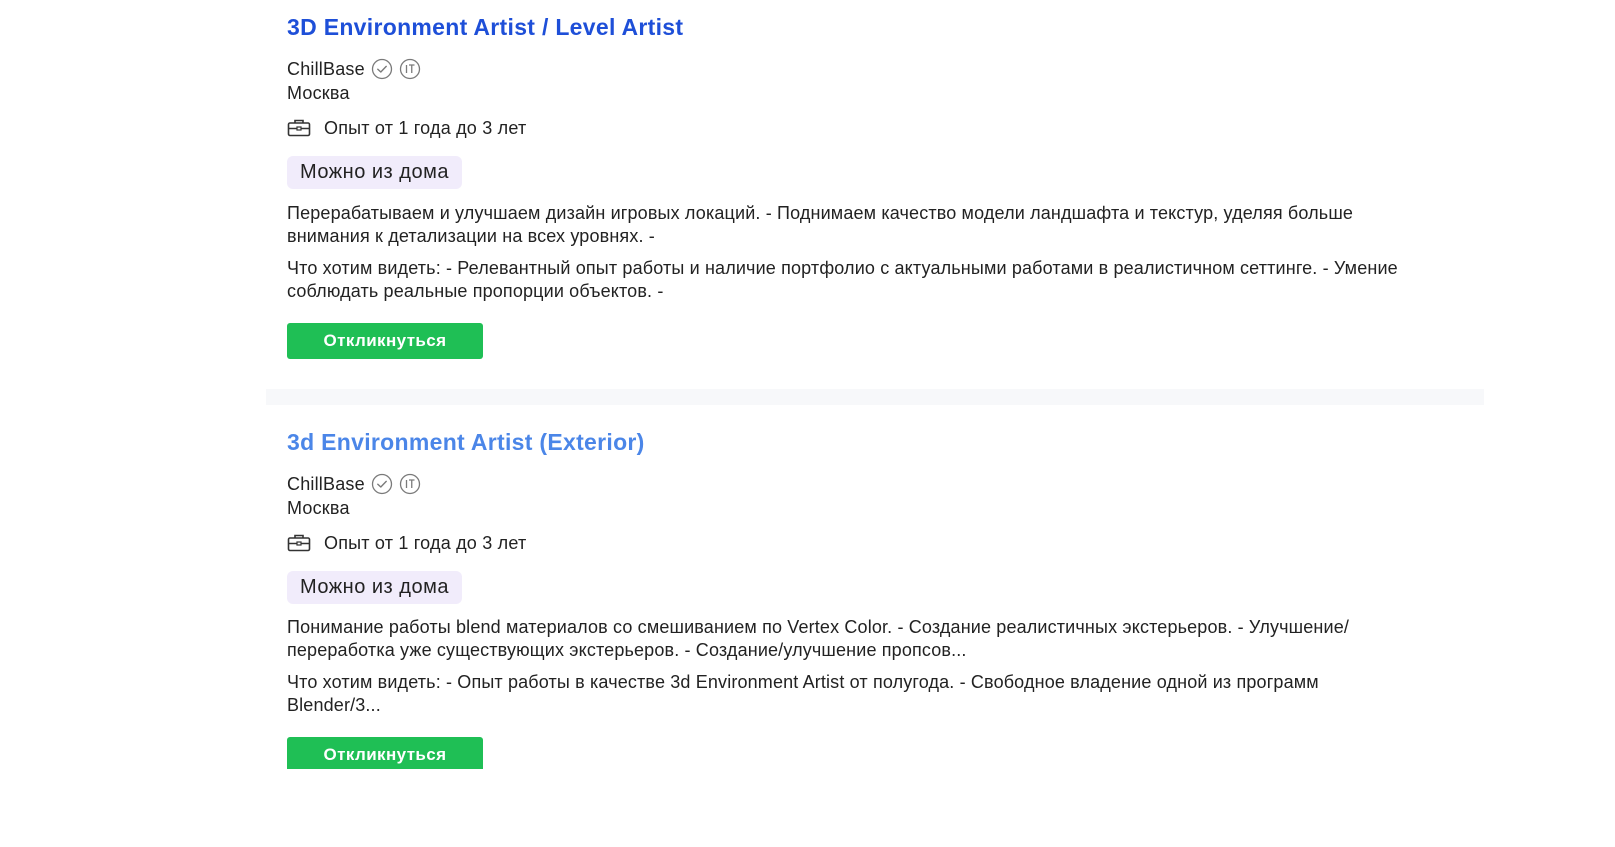  Describe the element at coordinates (875, 397) in the screenshot. I see `vacancy-divider` at that location.